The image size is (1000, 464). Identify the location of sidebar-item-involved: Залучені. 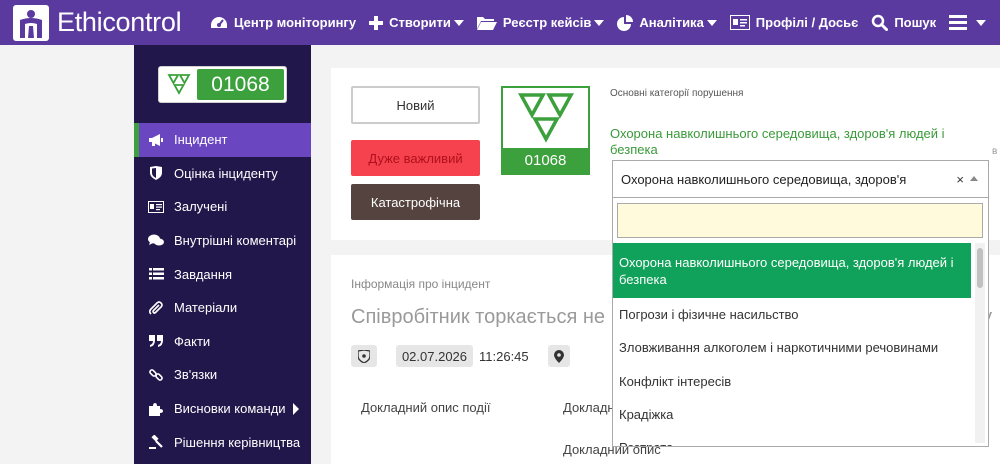
(222, 207).